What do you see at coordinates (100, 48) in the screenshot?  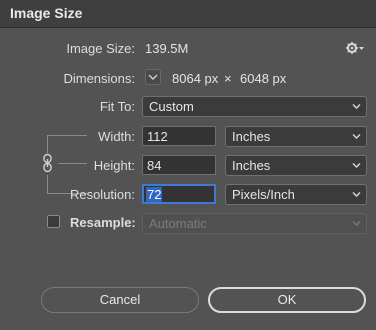 I see `image-size-label: Image Size:` at bounding box center [100, 48].